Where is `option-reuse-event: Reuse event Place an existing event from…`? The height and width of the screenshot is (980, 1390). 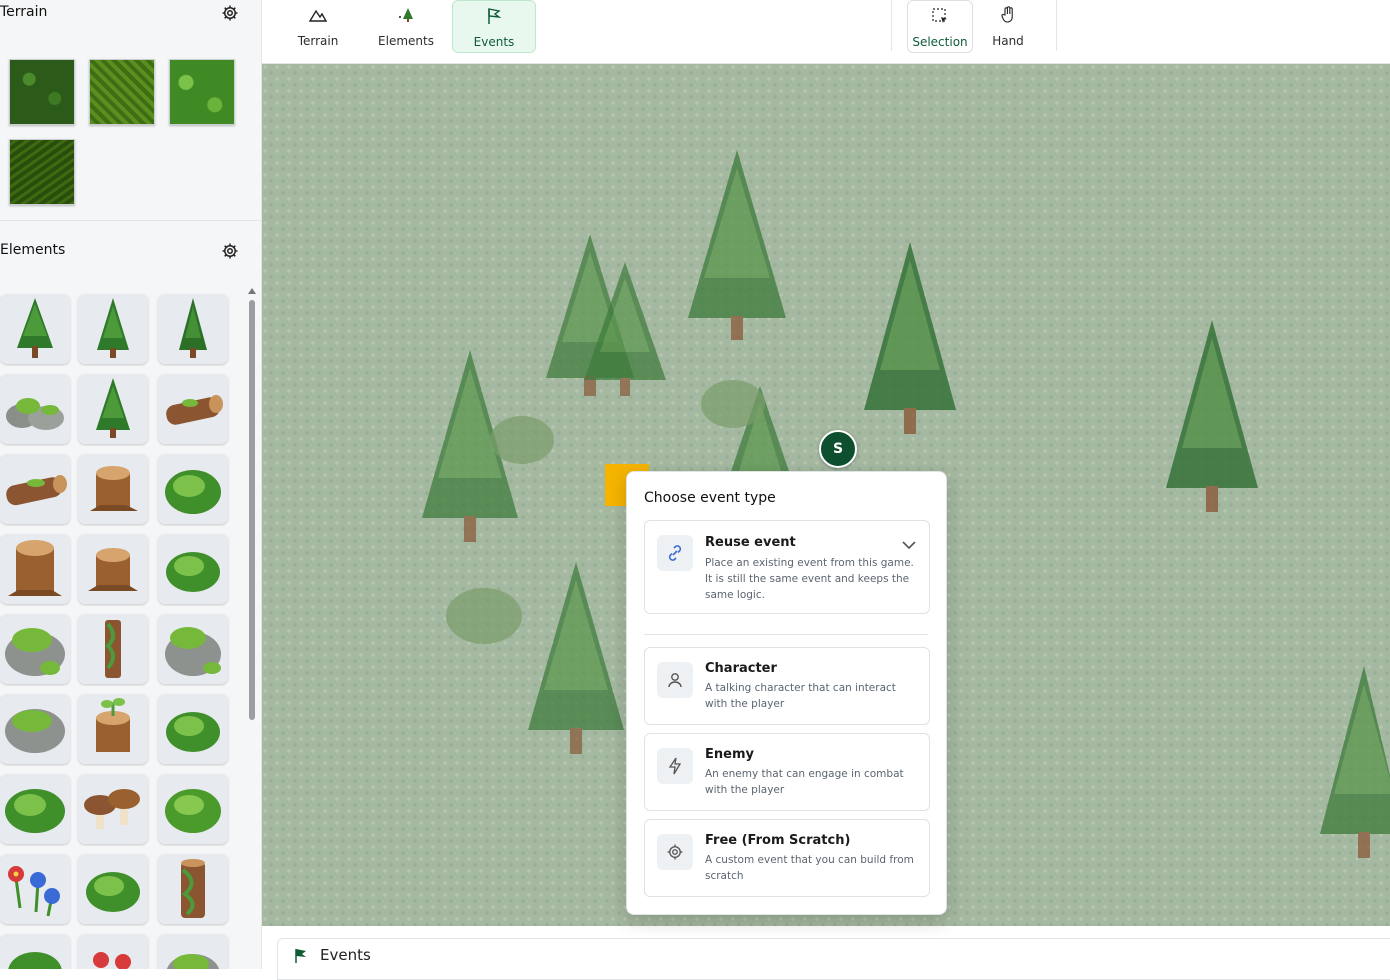
option-reuse-event: Reuse event Place an existing event from… is located at coordinates (787, 567).